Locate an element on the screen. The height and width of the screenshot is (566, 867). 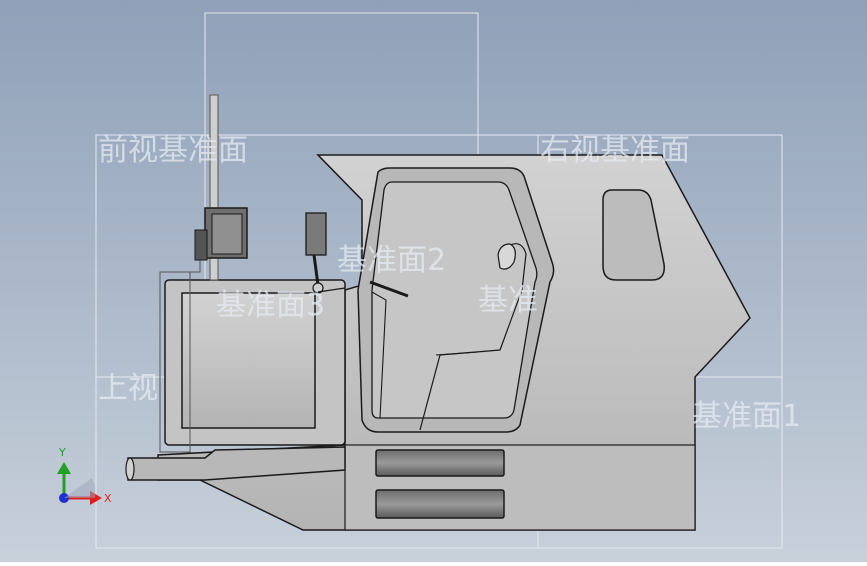
triad-arc-icon is located at coordinates (80, 488).